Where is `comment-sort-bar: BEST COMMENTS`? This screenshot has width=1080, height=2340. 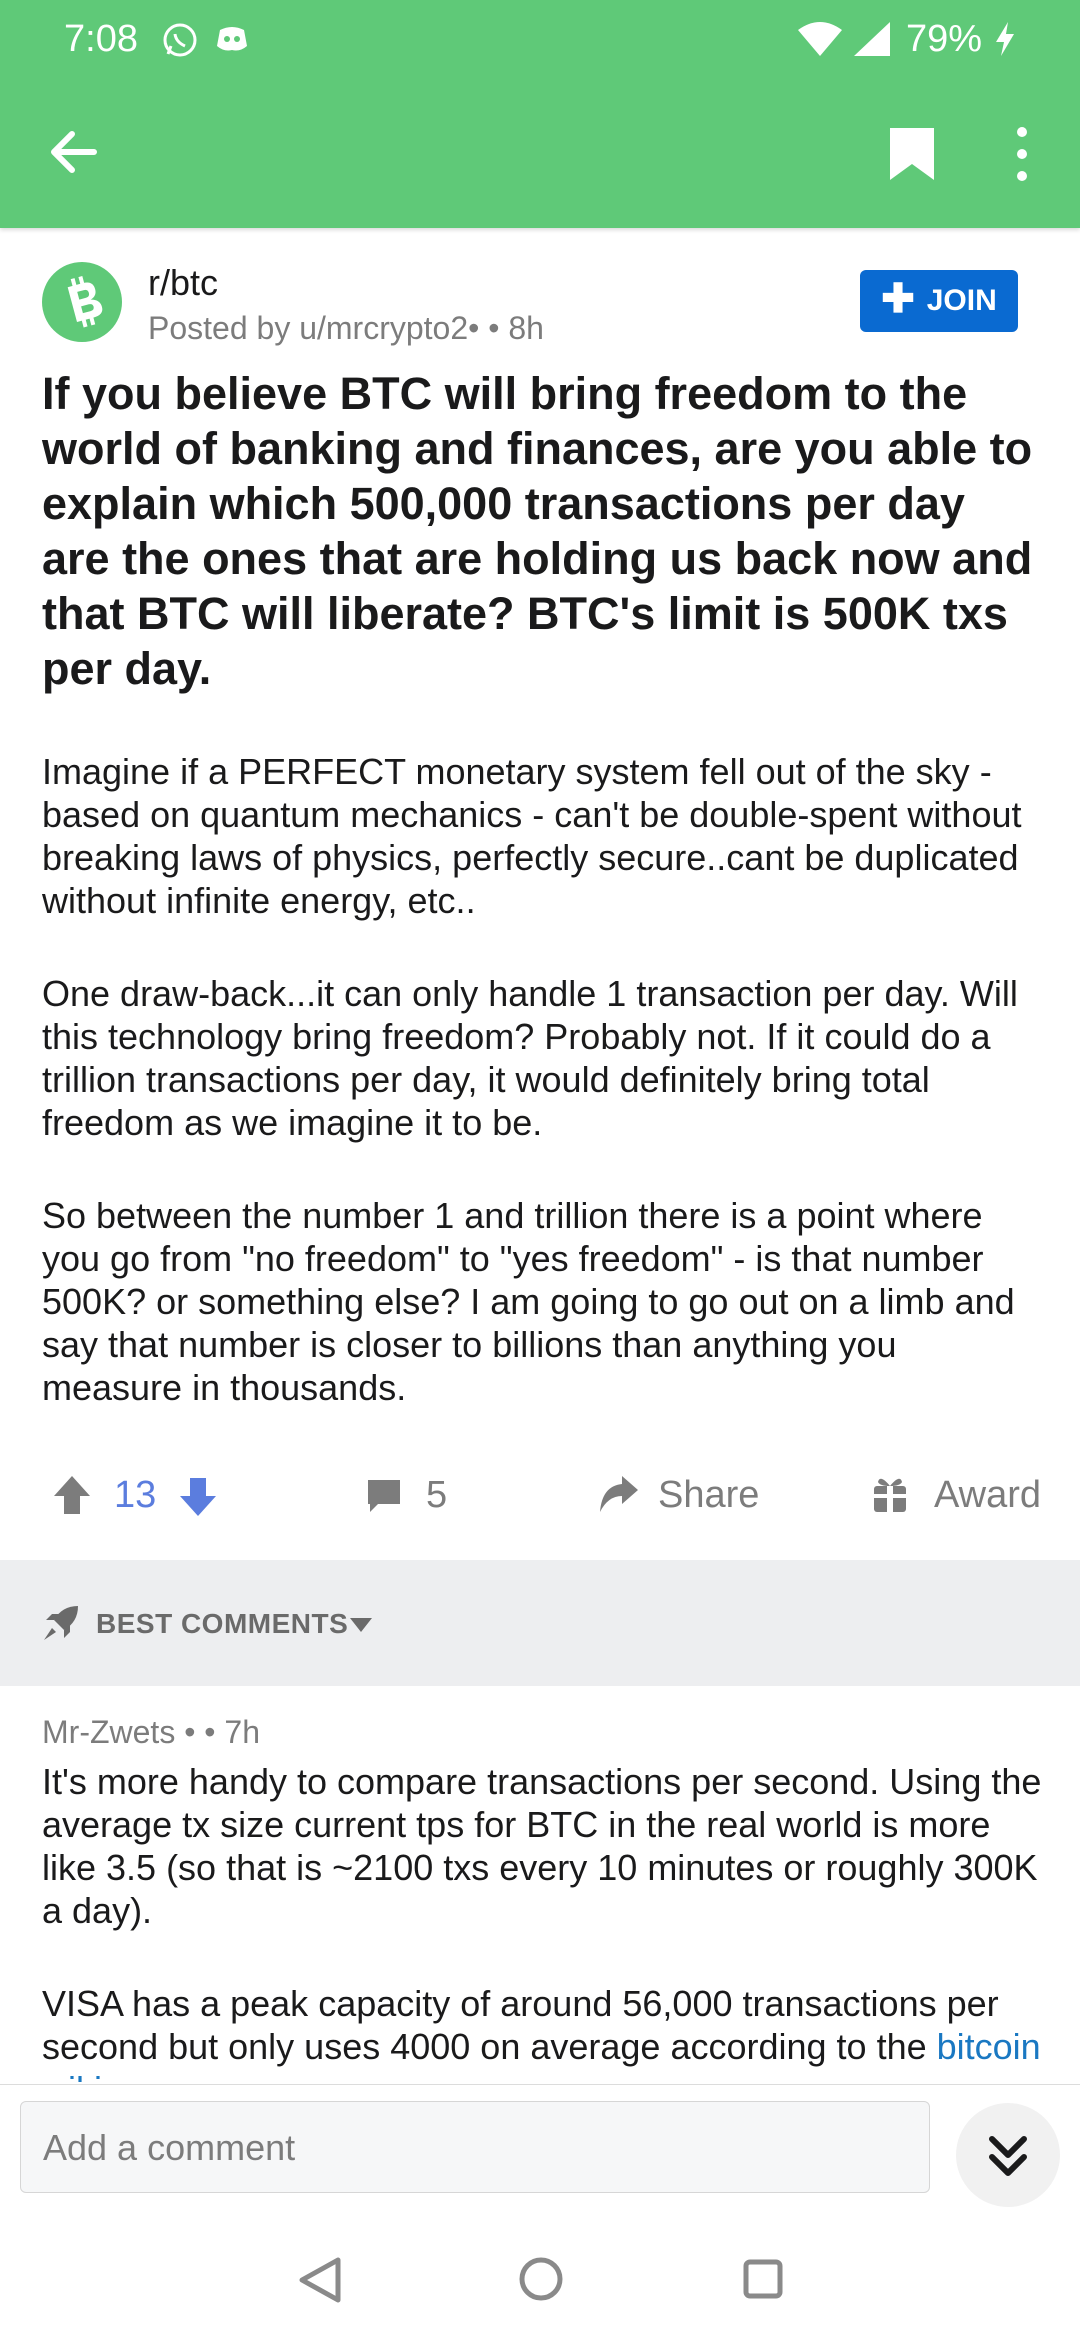
comment-sort-bar: BEST COMMENTS is located at coordinates (540, 1623).